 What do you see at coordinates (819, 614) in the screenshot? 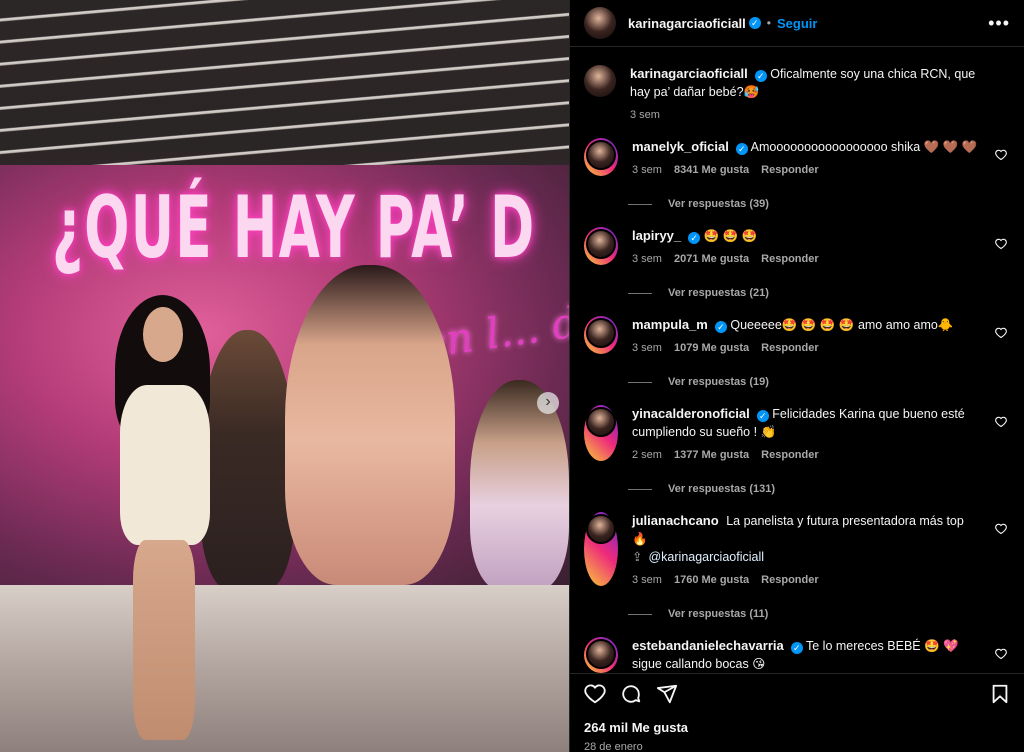
I see `view-replies-button: Ver respuestas (11)` at bounding box center [819, 614].